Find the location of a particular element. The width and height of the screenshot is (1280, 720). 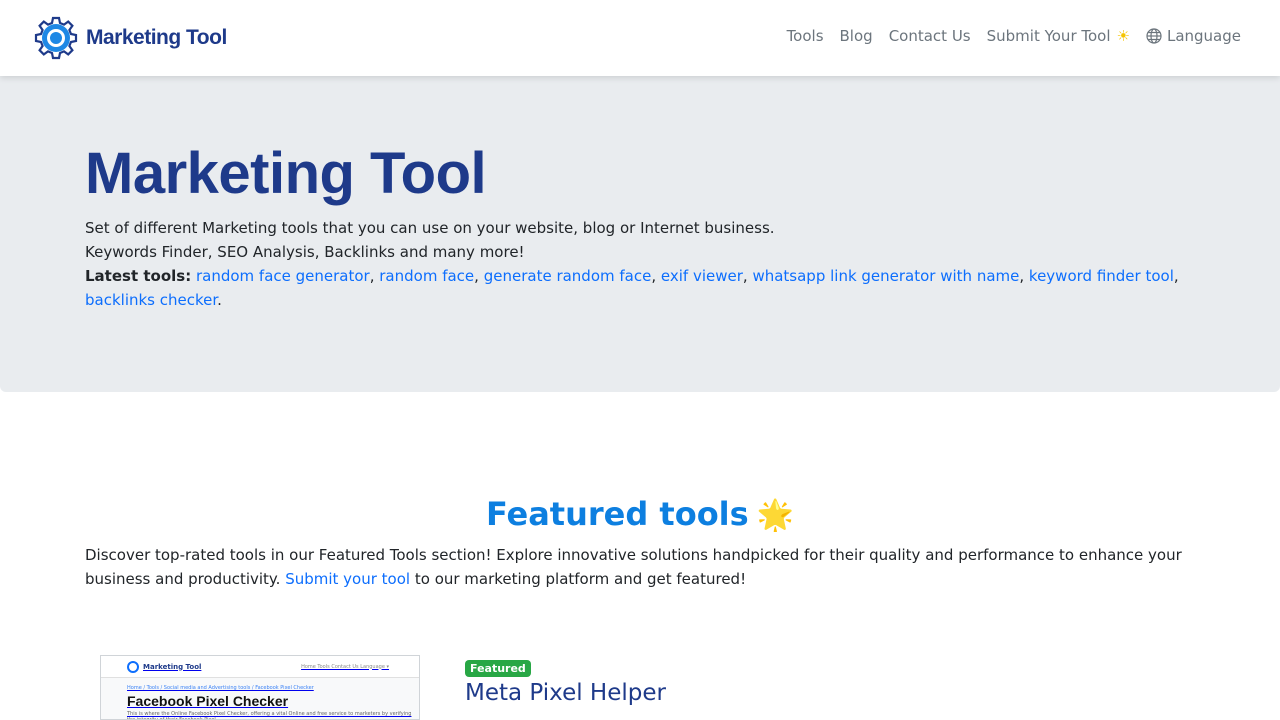

thumb-title: Facebook Pixel Checker is located at coordinates (208, 701).